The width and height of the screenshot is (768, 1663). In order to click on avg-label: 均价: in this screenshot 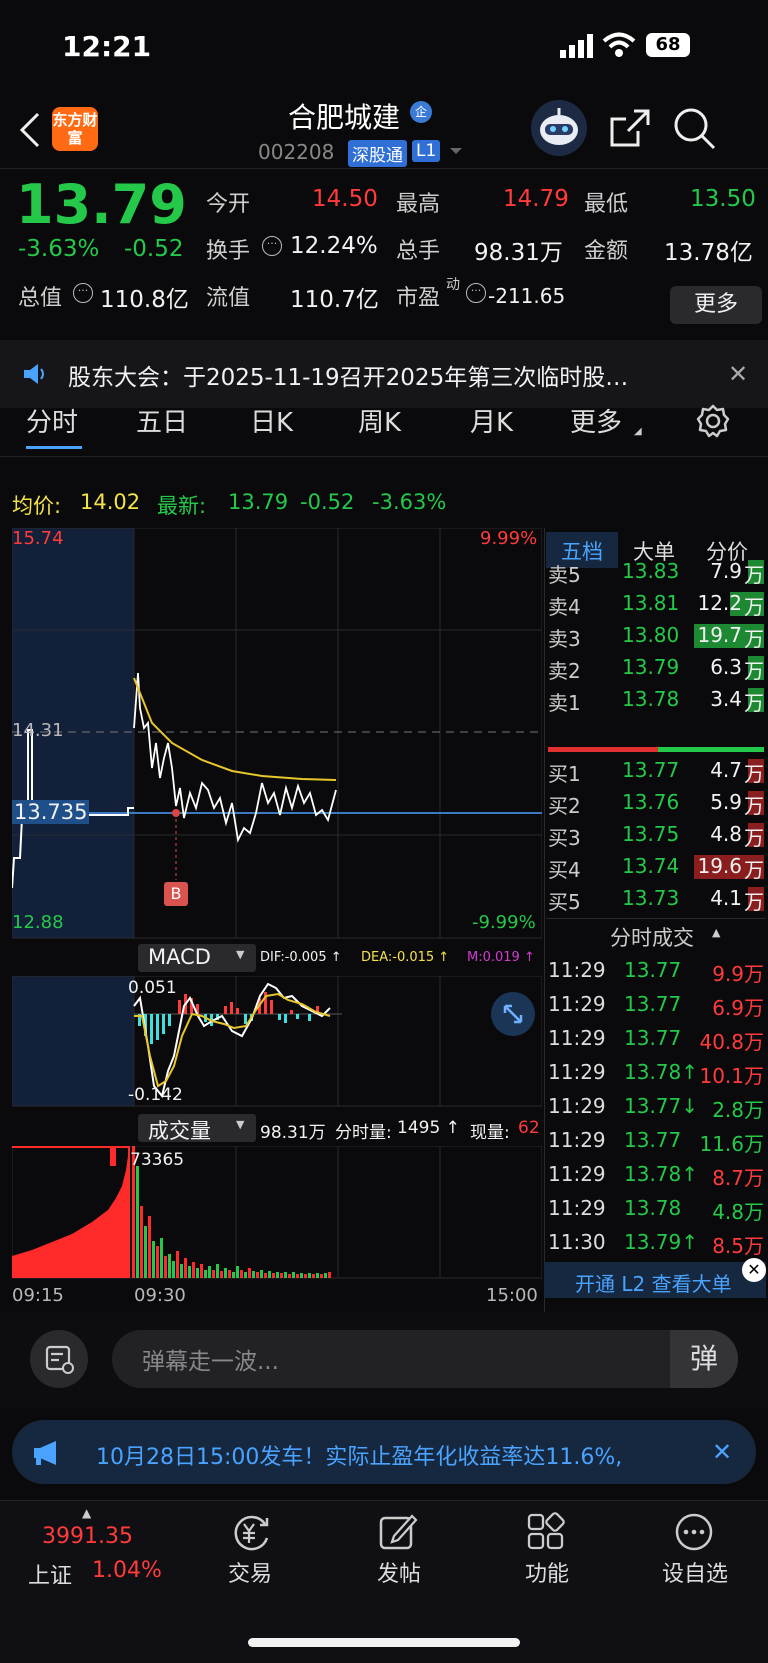, I will do `click(37, 506)`.